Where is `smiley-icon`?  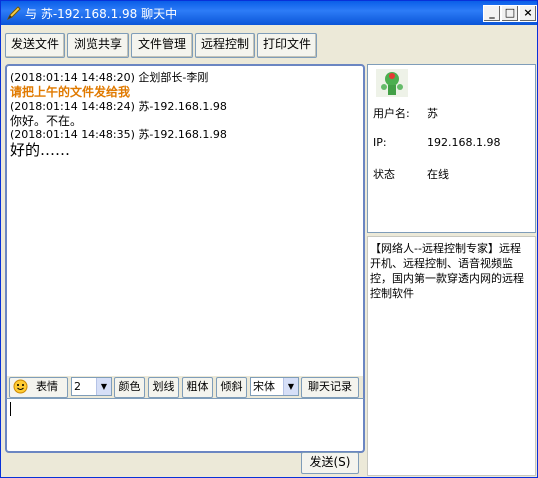 smiley-icon is located at coordinates (20, 389).